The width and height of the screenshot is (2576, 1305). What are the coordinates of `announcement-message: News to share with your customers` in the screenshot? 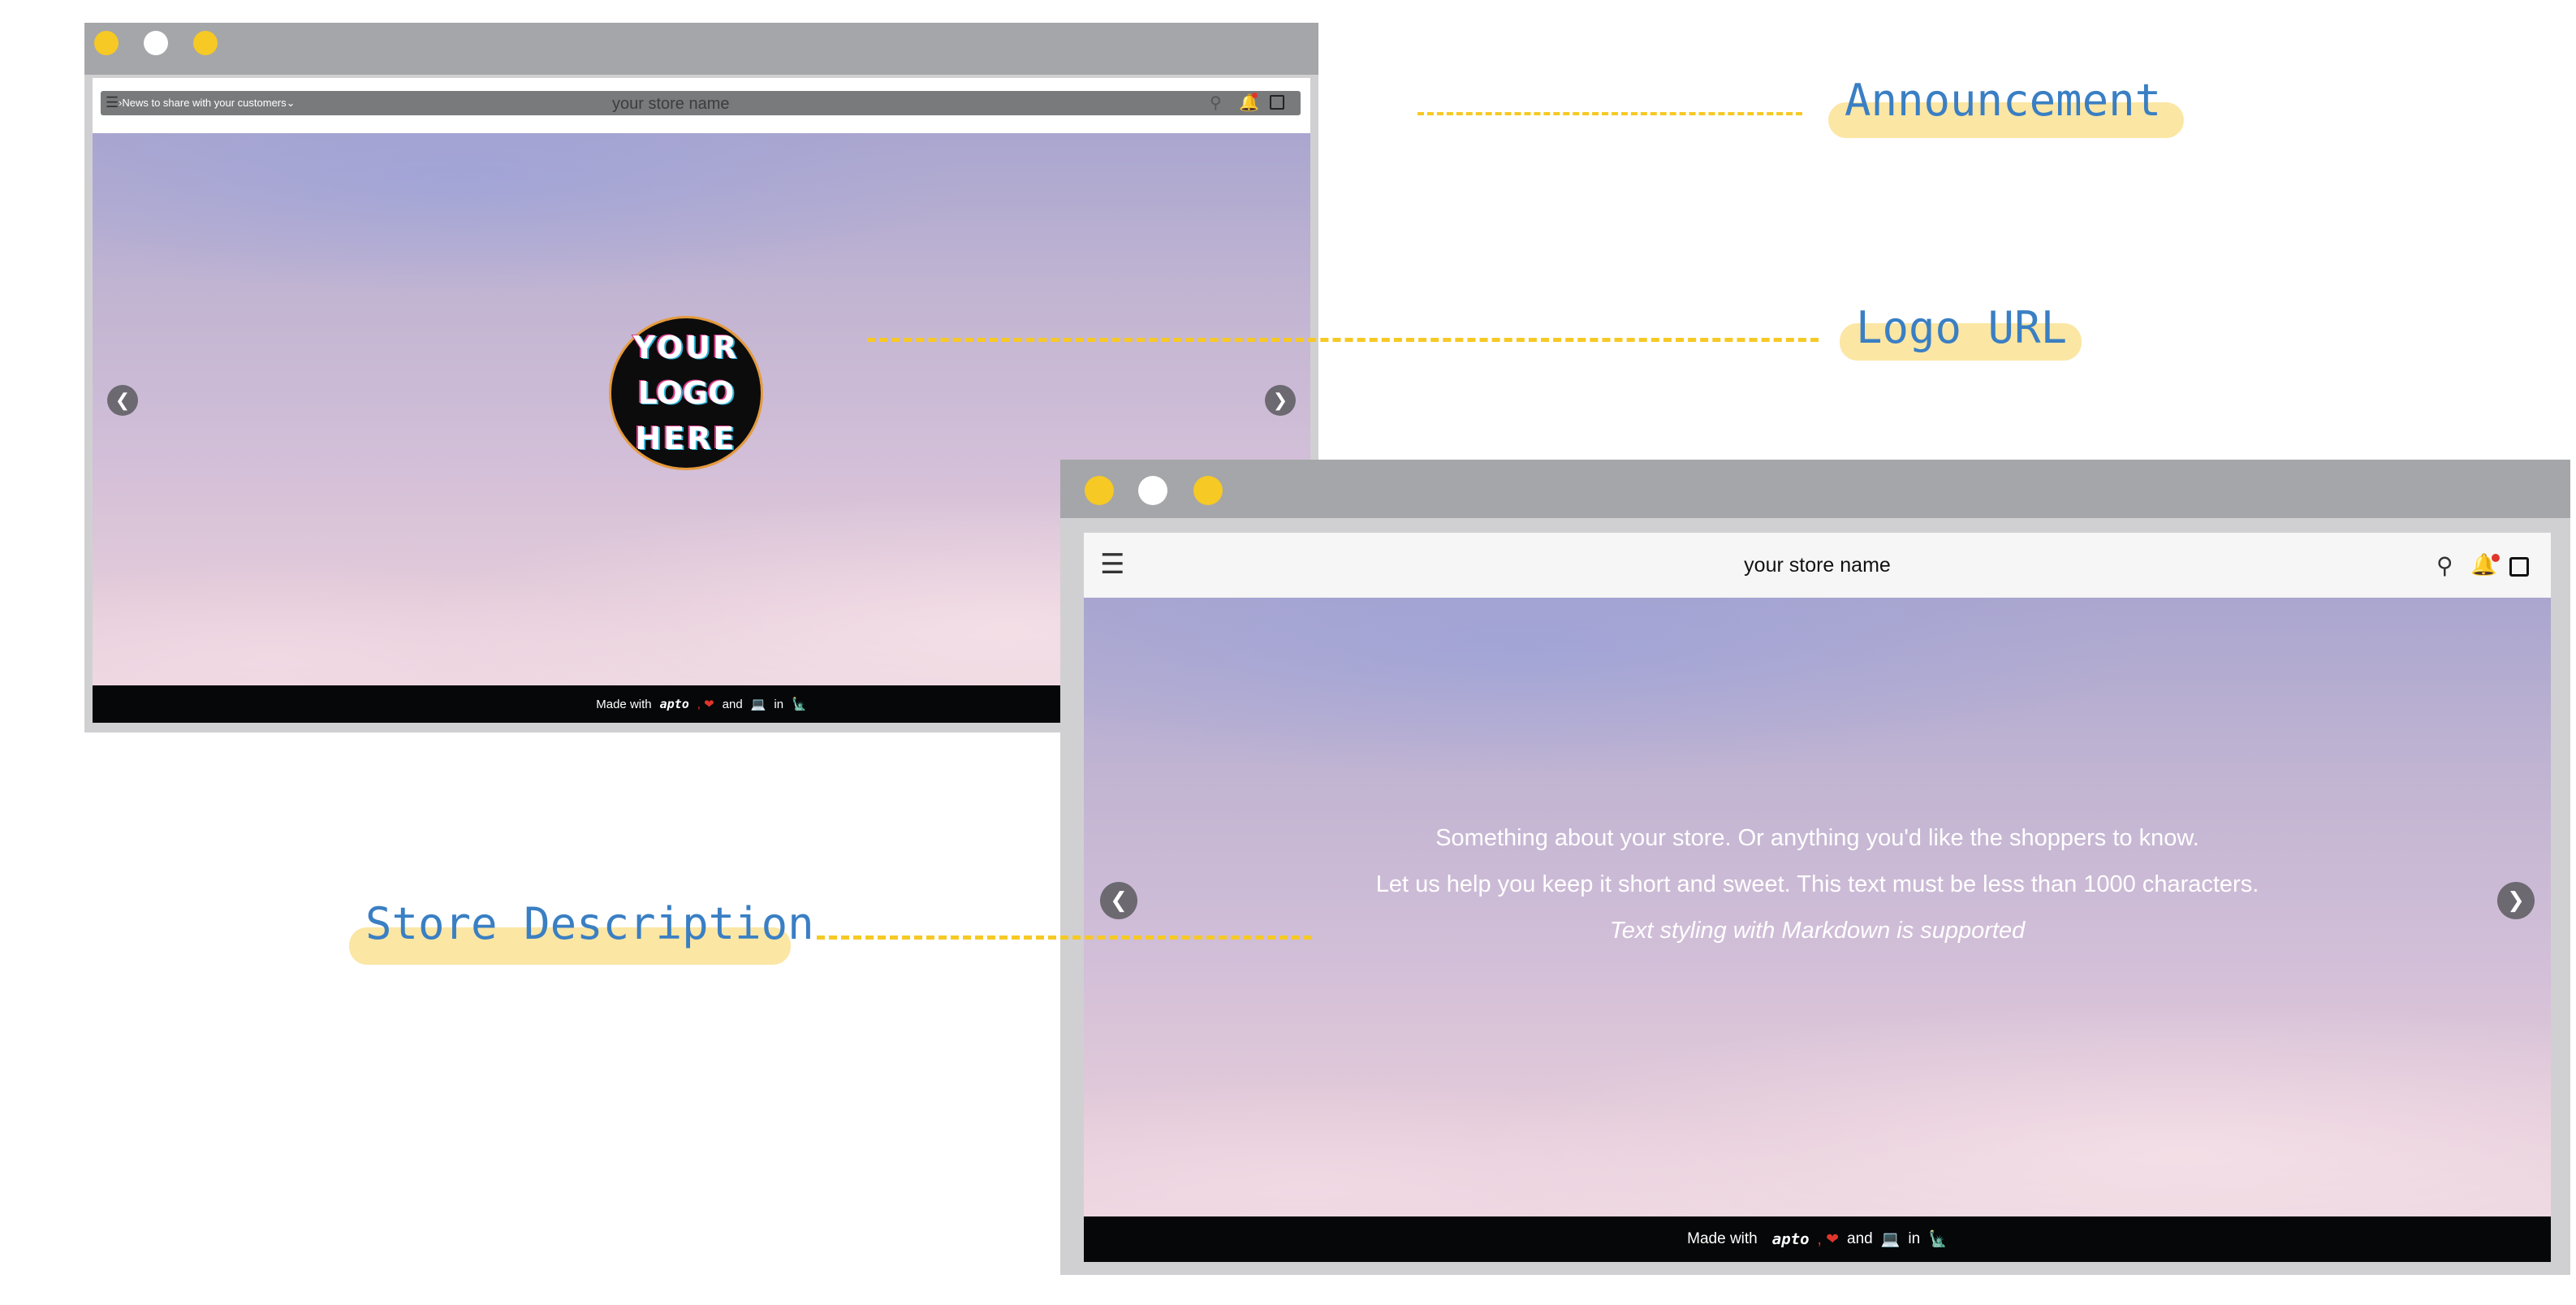 It's located at (204, 103).